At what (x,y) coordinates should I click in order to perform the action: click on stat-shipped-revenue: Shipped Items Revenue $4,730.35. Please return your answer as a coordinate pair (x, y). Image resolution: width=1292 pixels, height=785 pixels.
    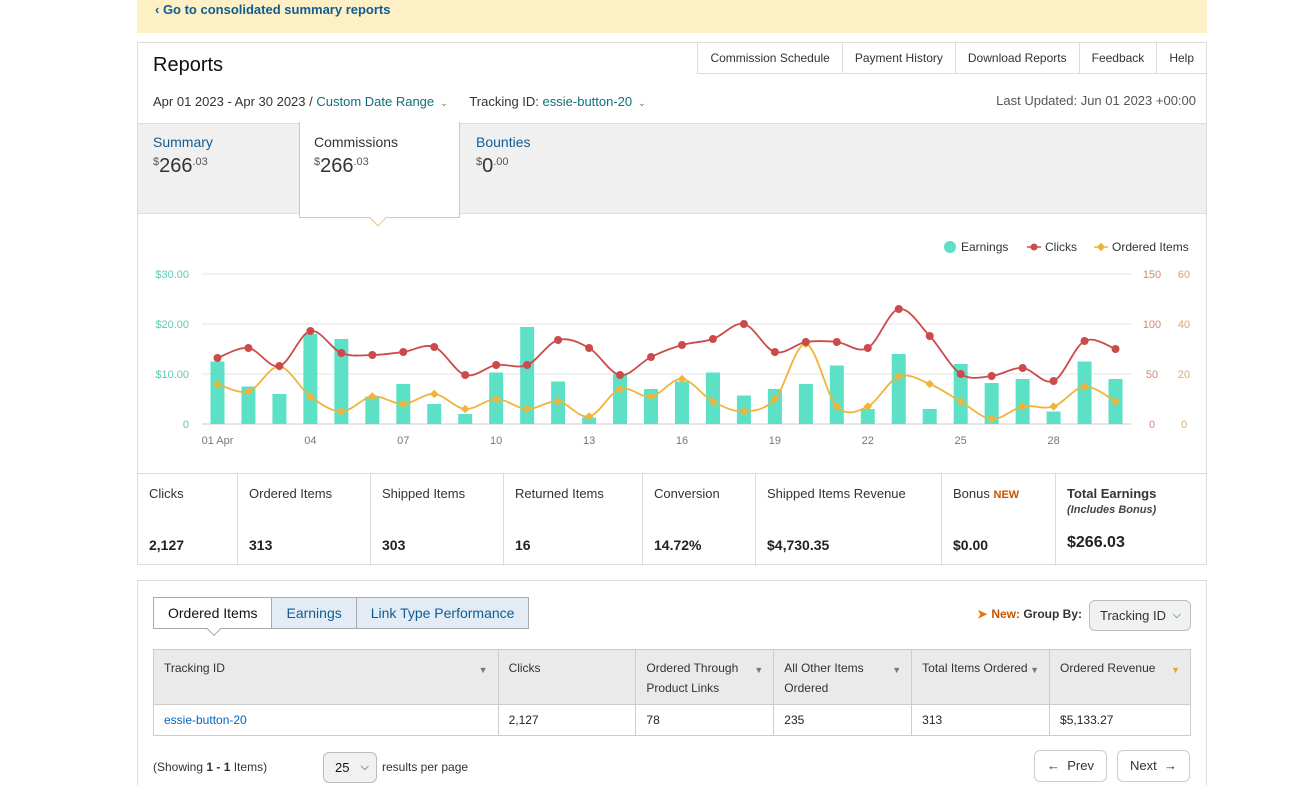
    Looking at the image, I should click on (849, 520).